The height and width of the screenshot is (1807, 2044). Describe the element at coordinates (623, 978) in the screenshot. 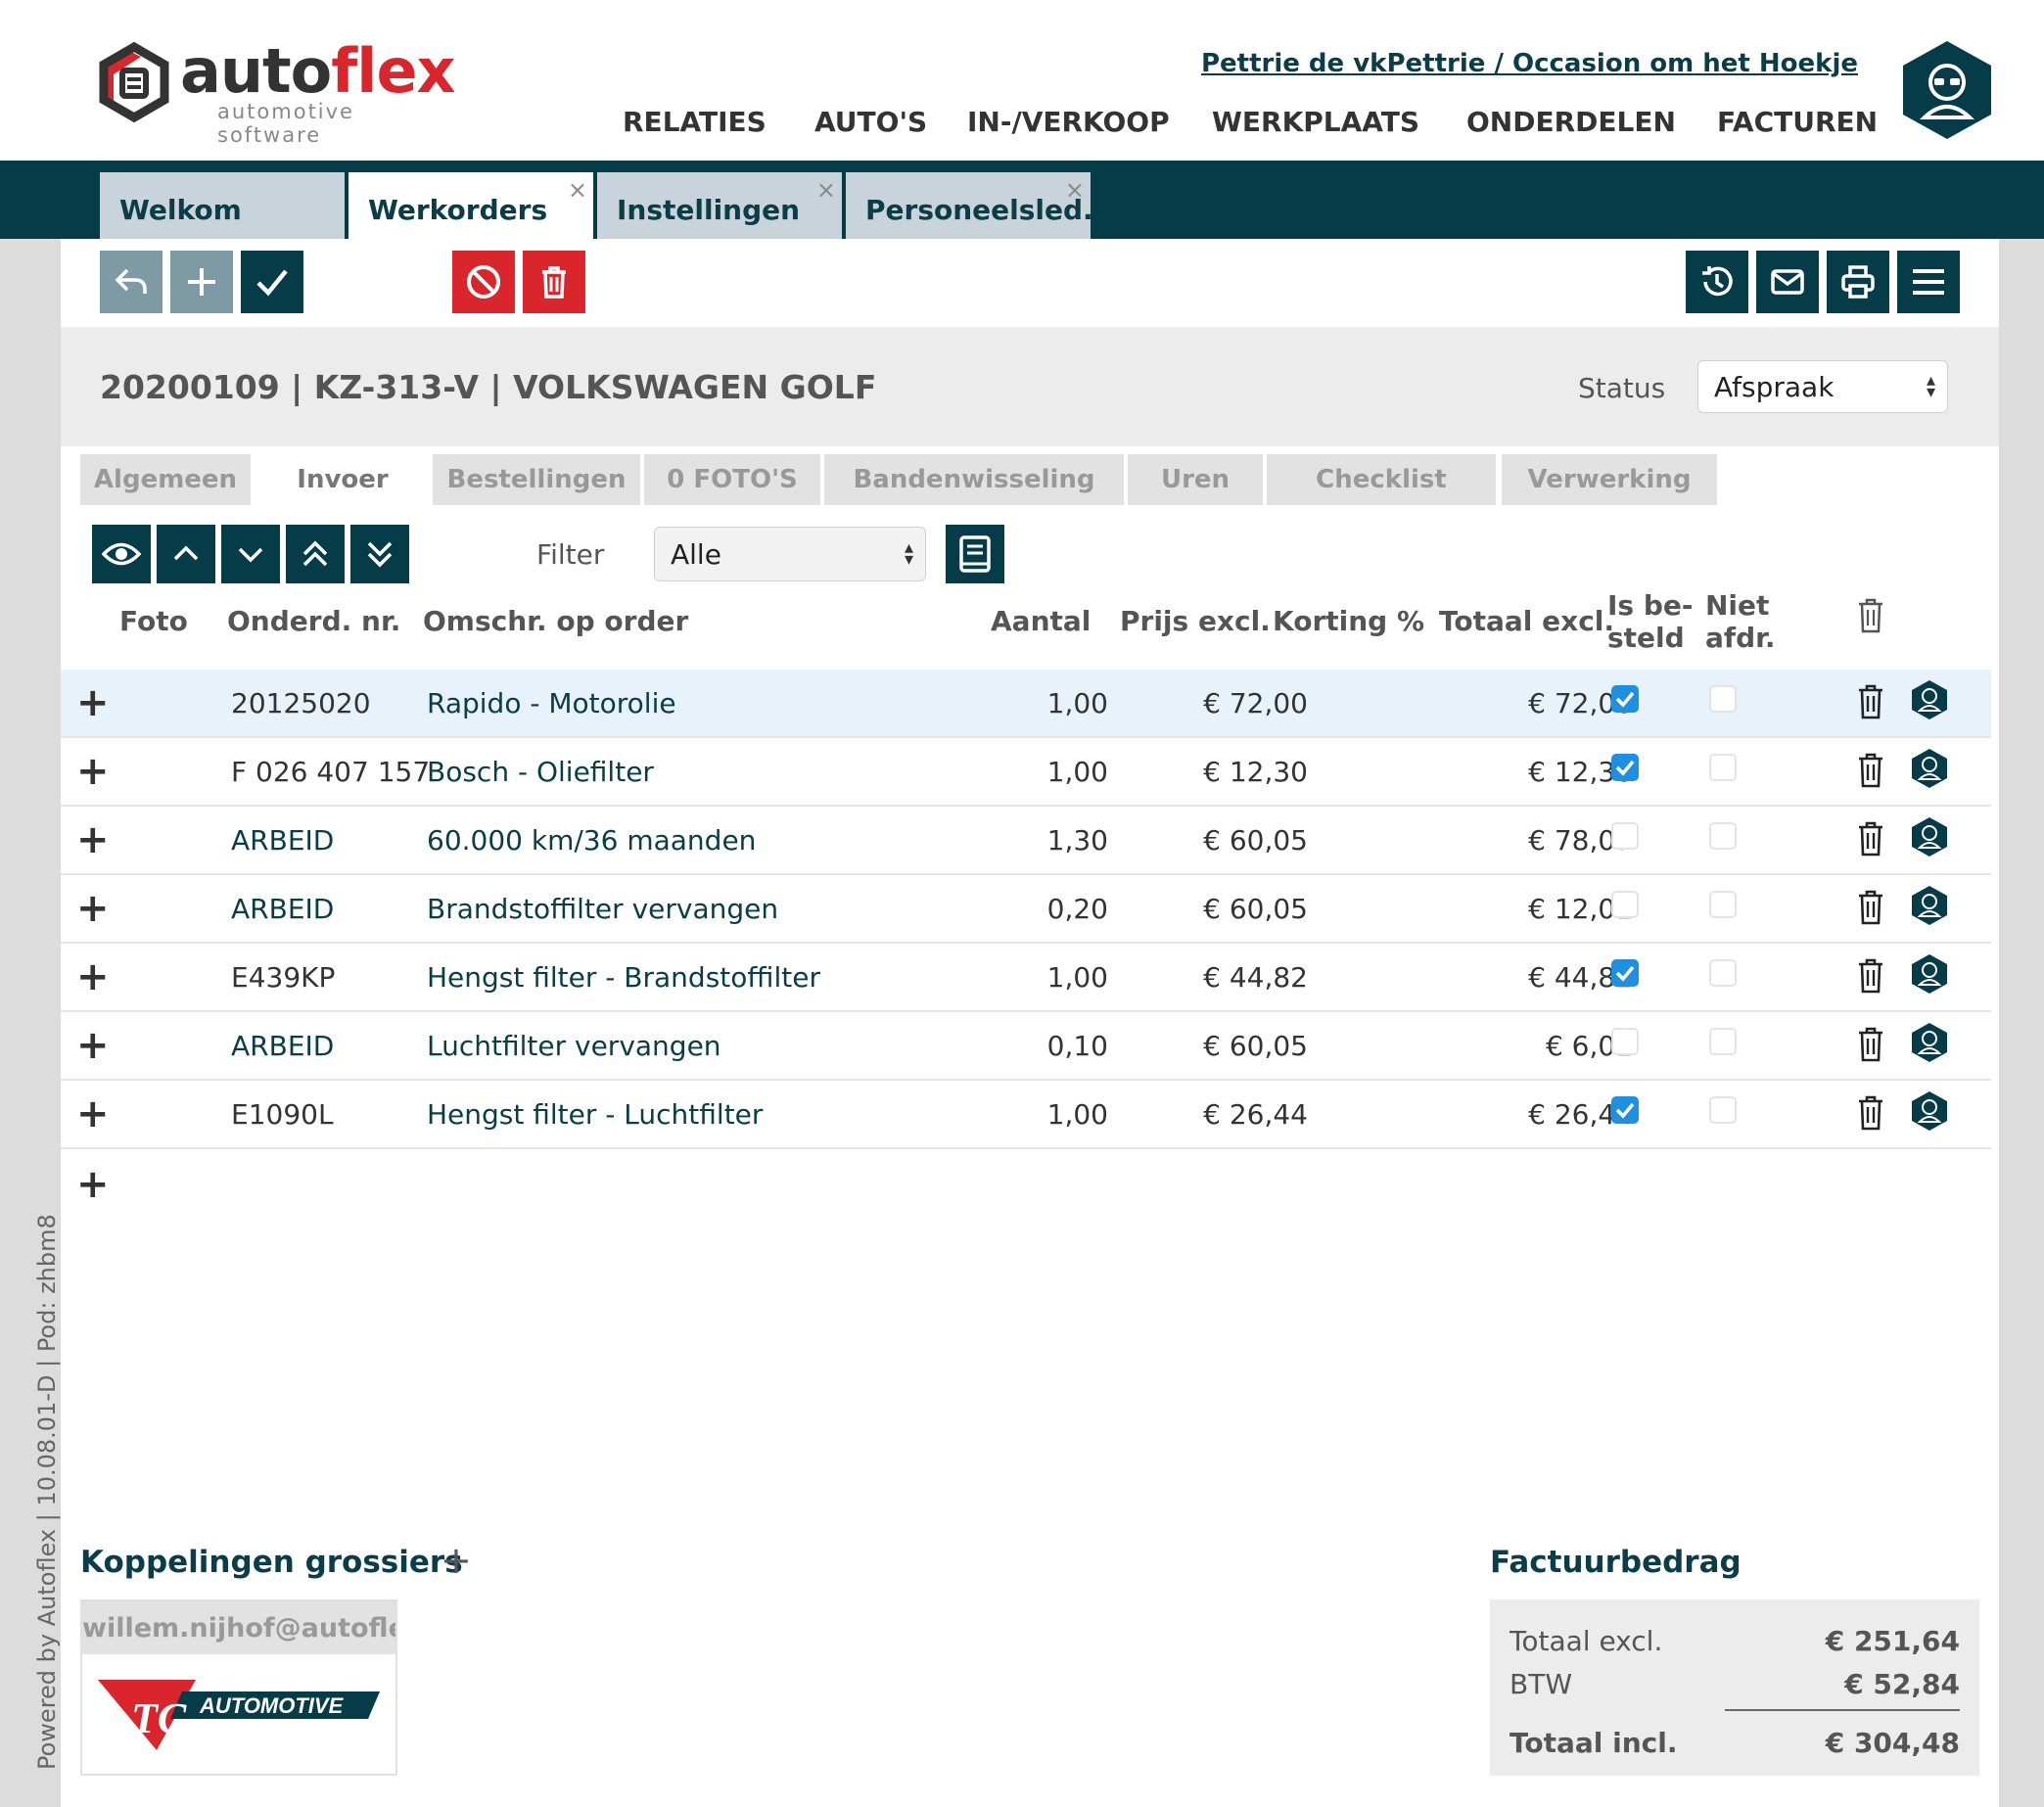

I see `order-description: Hengst filter - Brandstoffilter` at that location.